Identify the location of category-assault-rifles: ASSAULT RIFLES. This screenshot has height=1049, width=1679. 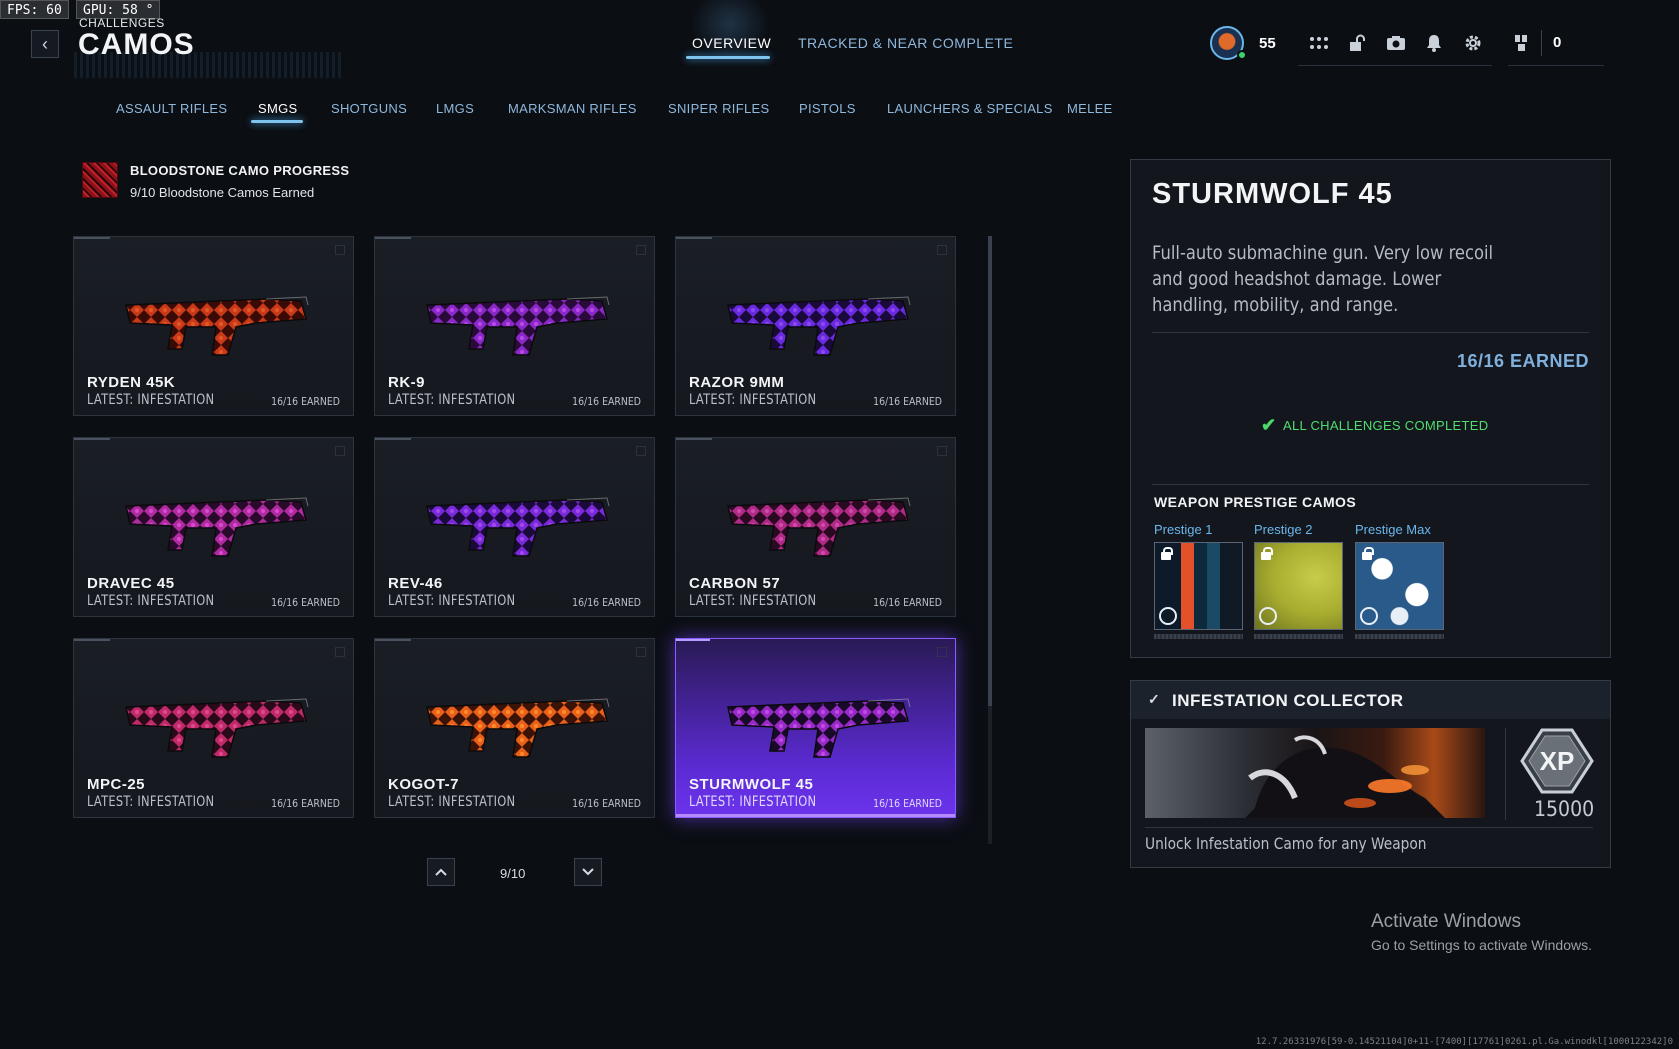
(171, 108).